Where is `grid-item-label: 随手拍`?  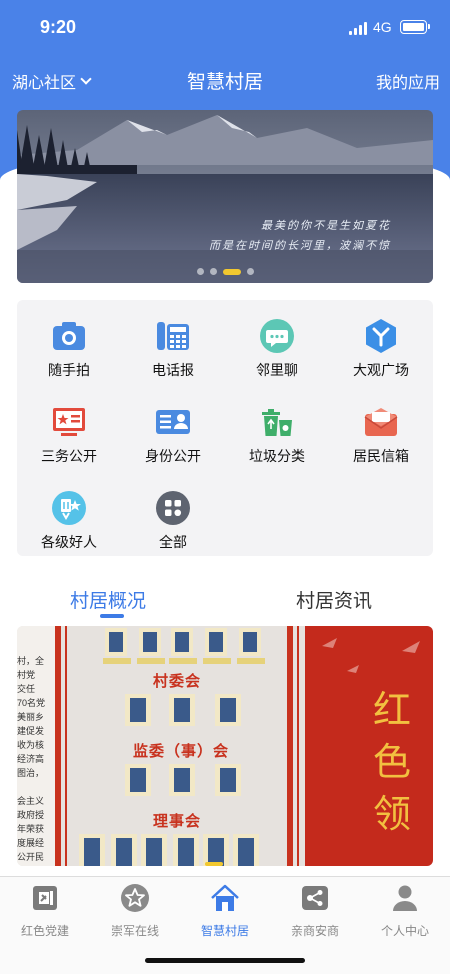 grid-item-label: 随手拍 is located at coordinates (69, 370).